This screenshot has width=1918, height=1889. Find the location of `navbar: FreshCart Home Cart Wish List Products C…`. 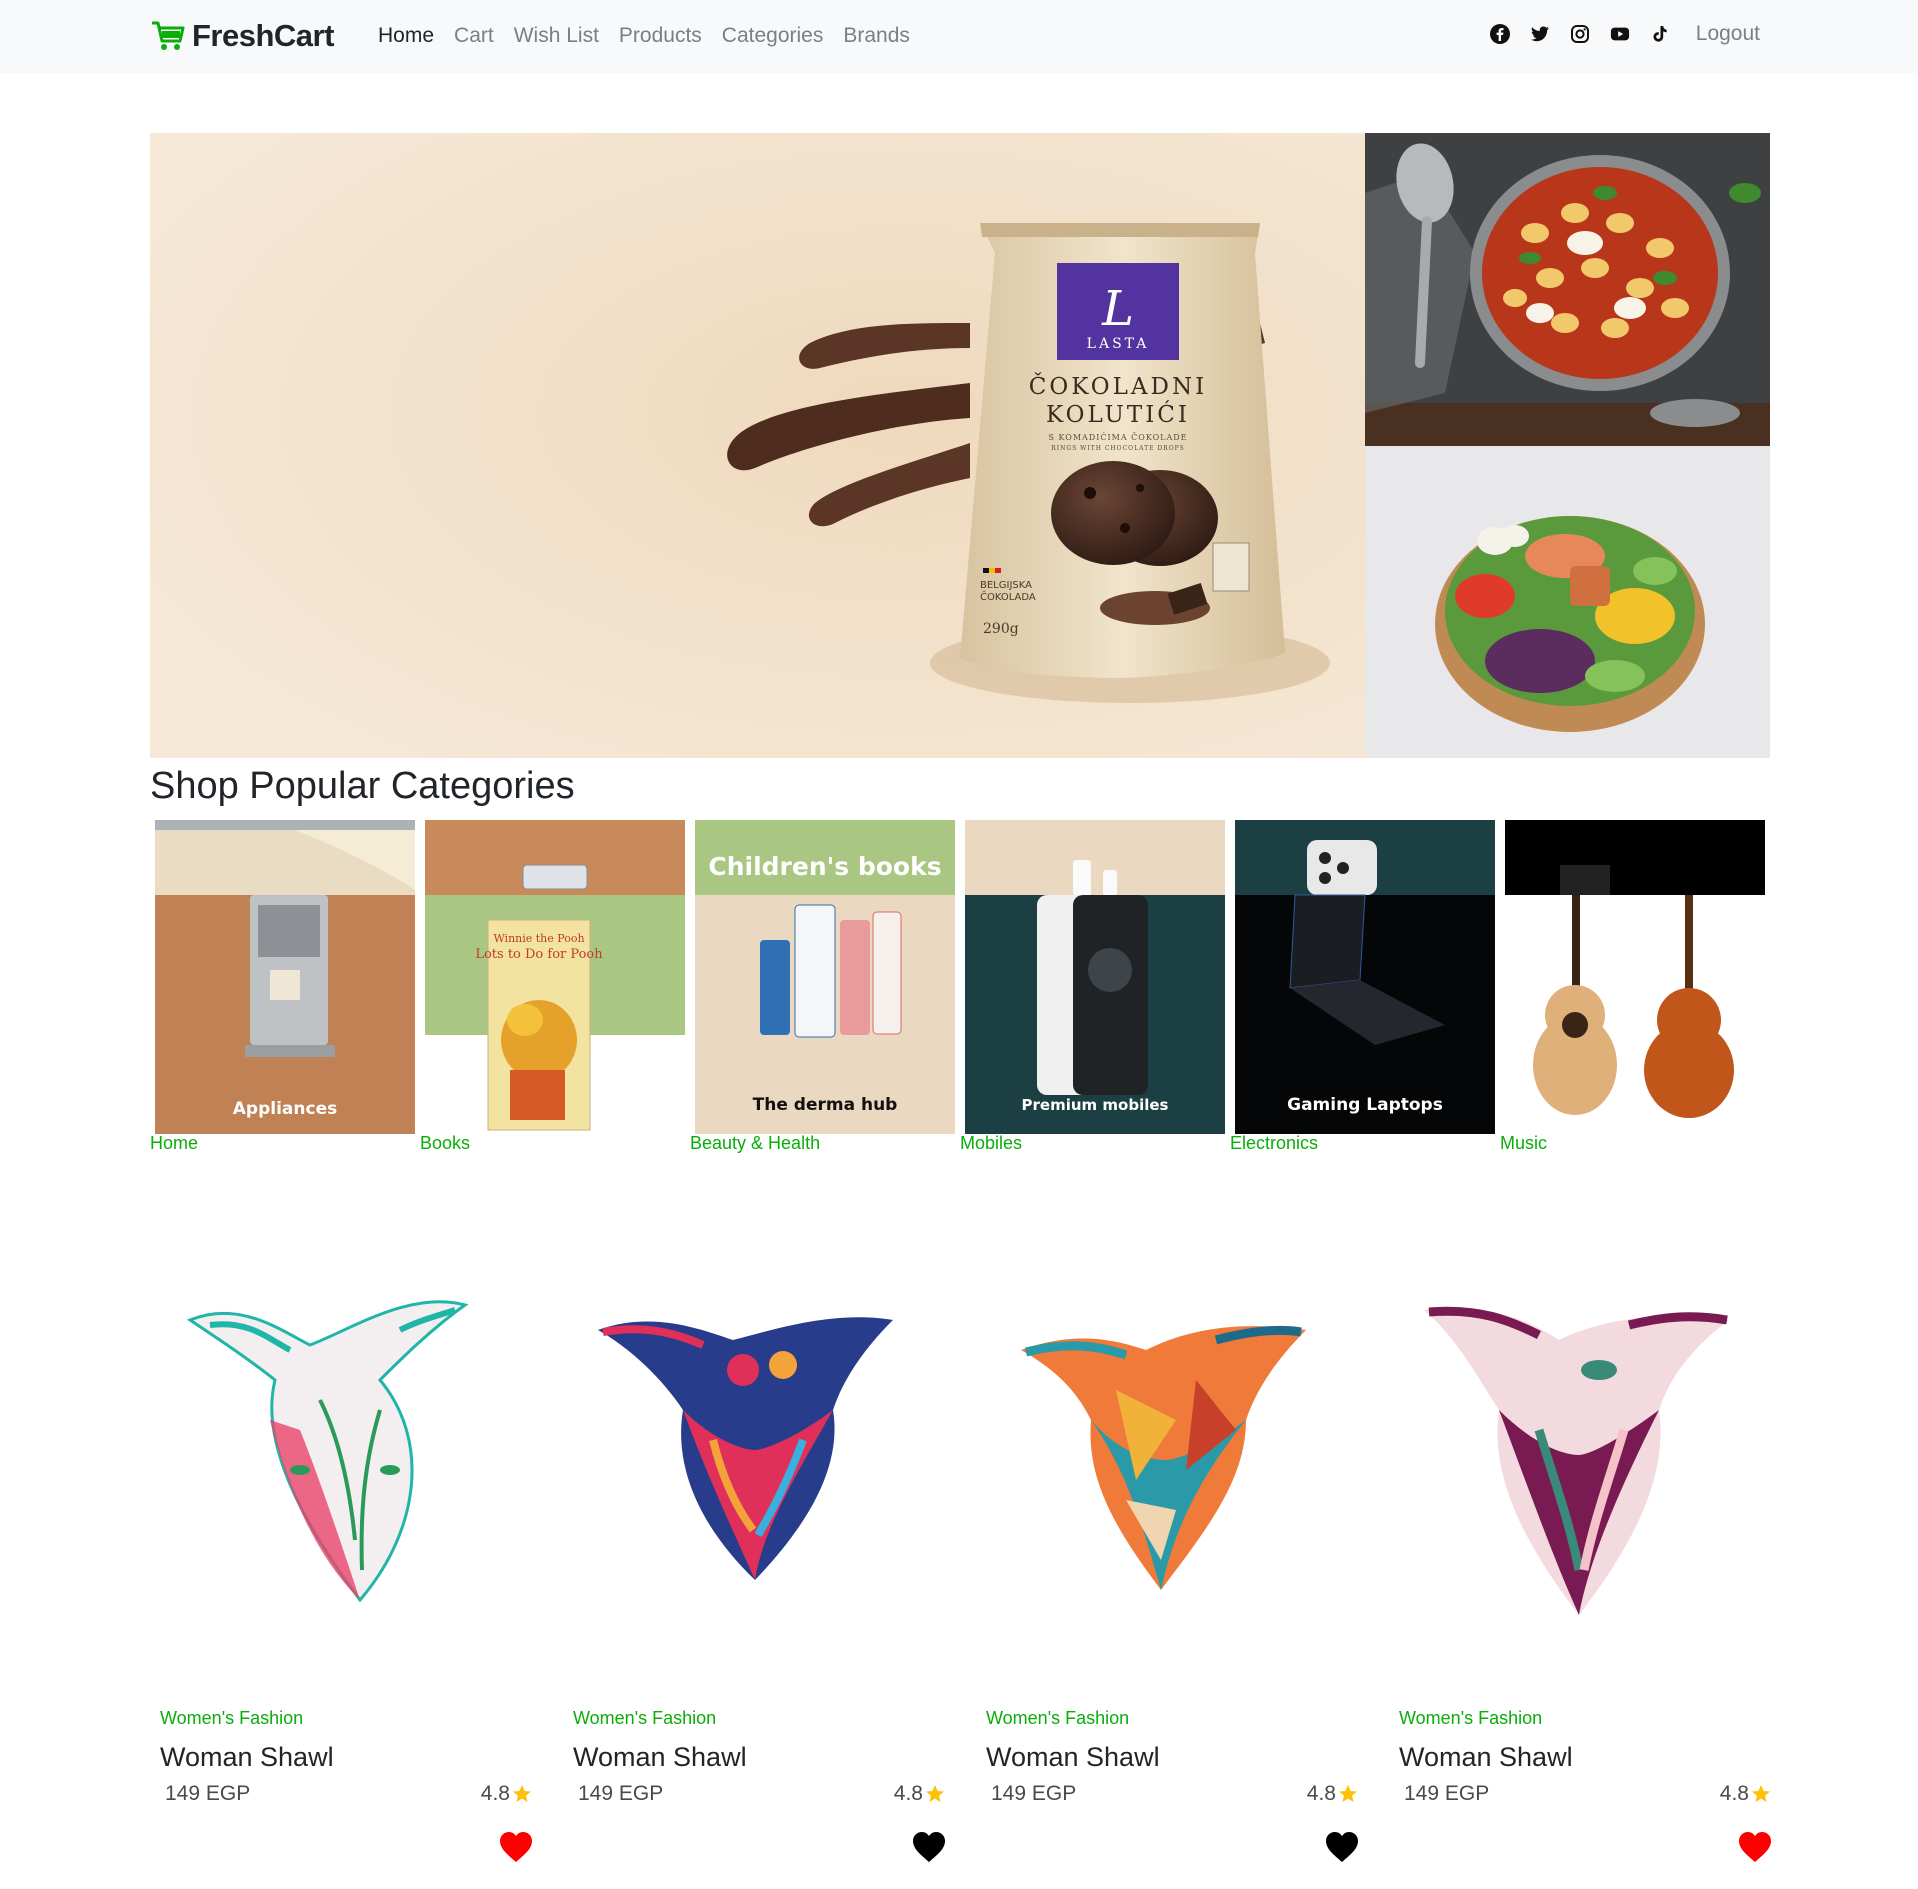

navbar: FreshCart Home Cart Wish List Products C… is located at coordinates (959, 36).